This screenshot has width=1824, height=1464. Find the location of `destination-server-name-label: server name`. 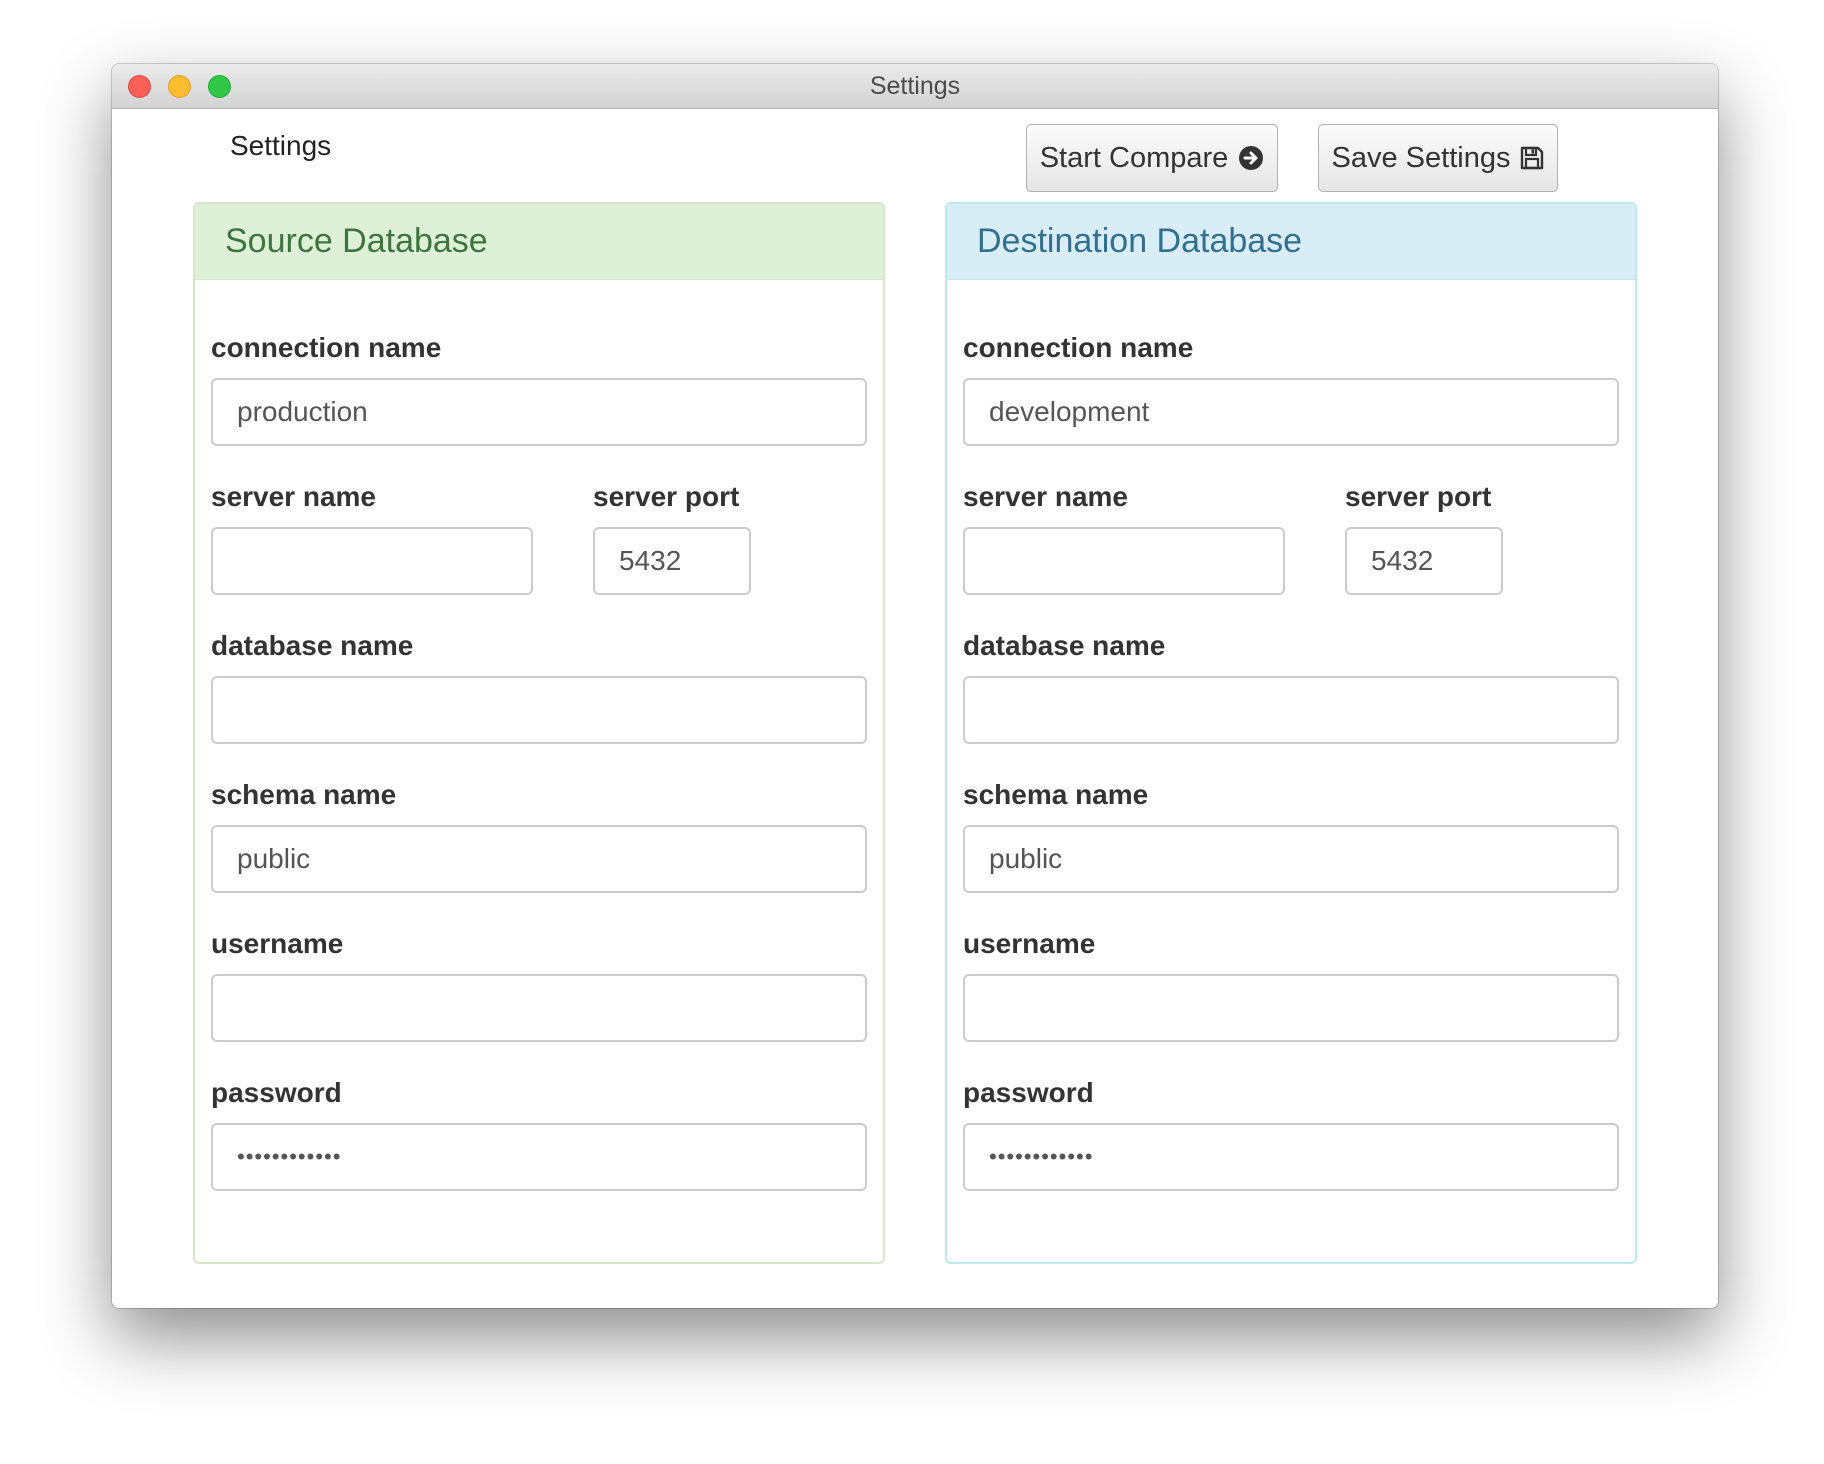

destination-server-name-label: server name is located at coordinates (1046, 496).